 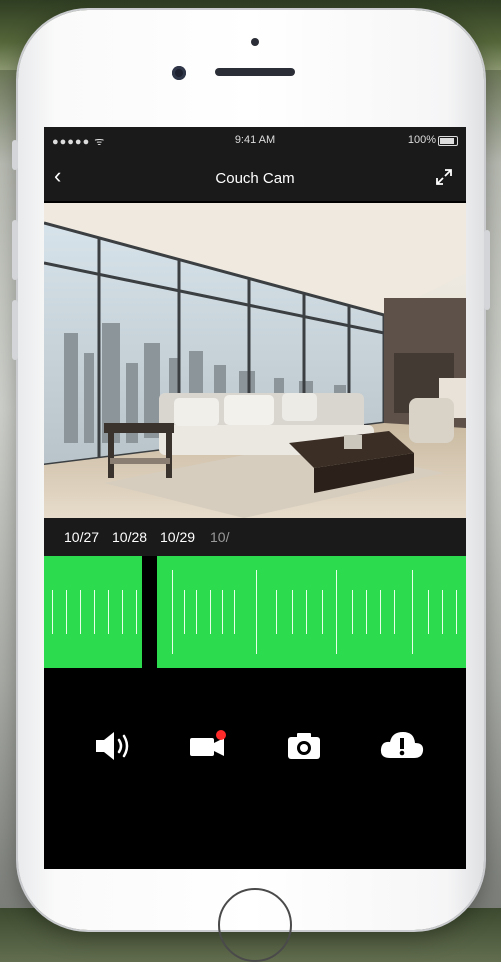 What do you see at coordinates (208, 743) in the screenshot?
I see `record-video-icon` at bounding box center [208, 743].